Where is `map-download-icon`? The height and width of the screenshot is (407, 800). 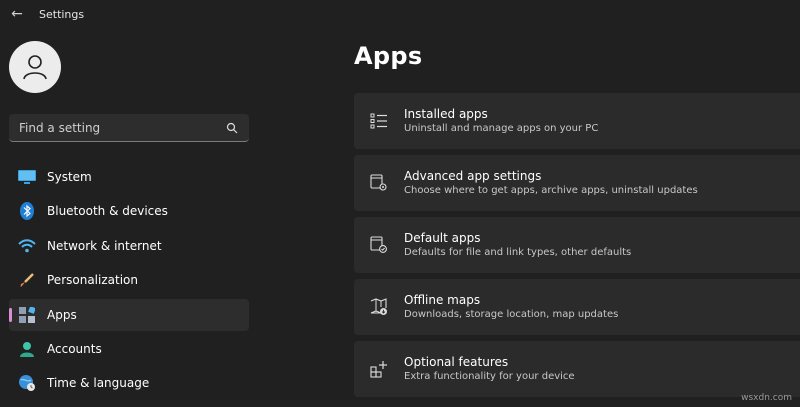
map-download-icon is located at coordinates (379, 307).